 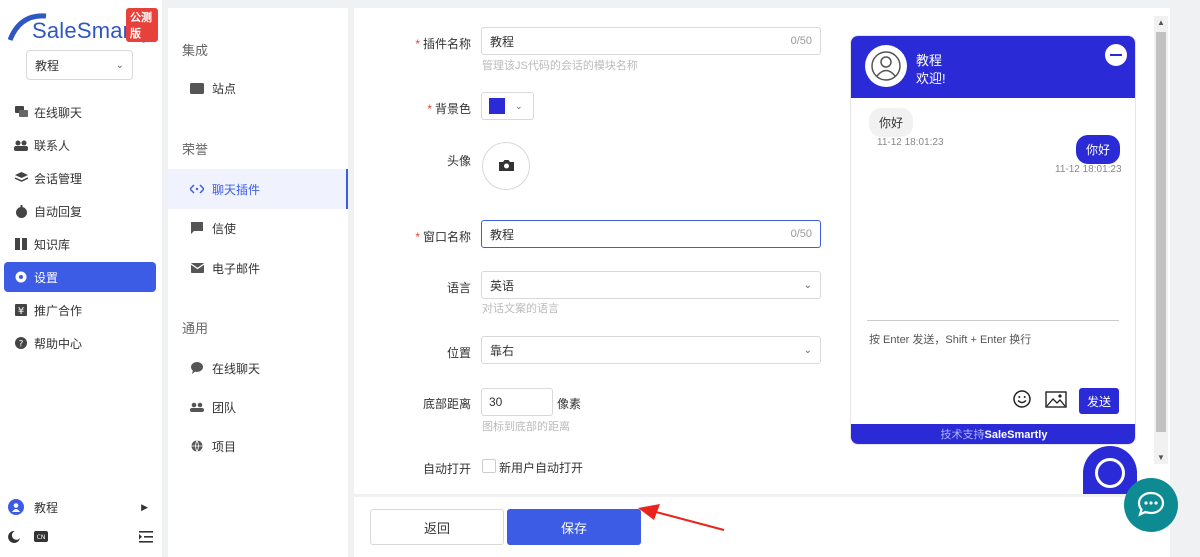 What do you see at coordinates (651, 350) in the screenshot?
I see `position-select: 靠右 ⌄` at bounding box center [651, 350].